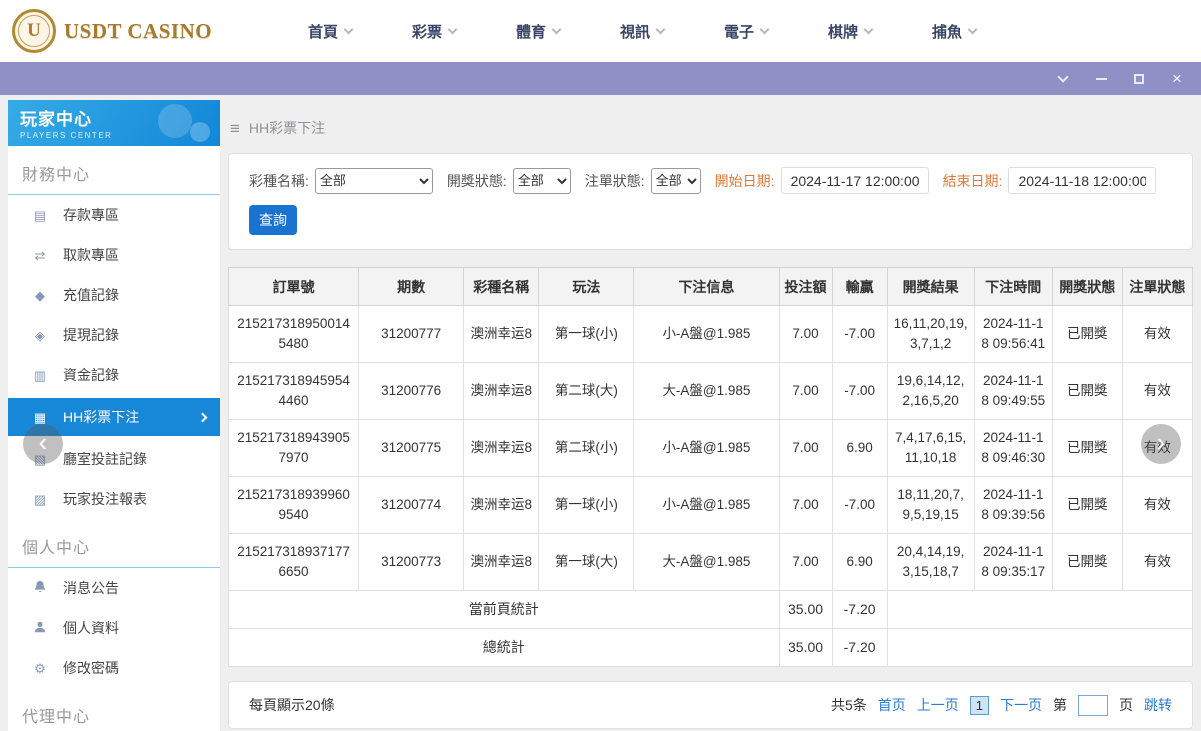 The height and width of the screenshot is (731, 1201). What do you see at coordinates (805, 448) in the screenshot?
I see `table-cell: 7.00` at bounding box center [805, 448].